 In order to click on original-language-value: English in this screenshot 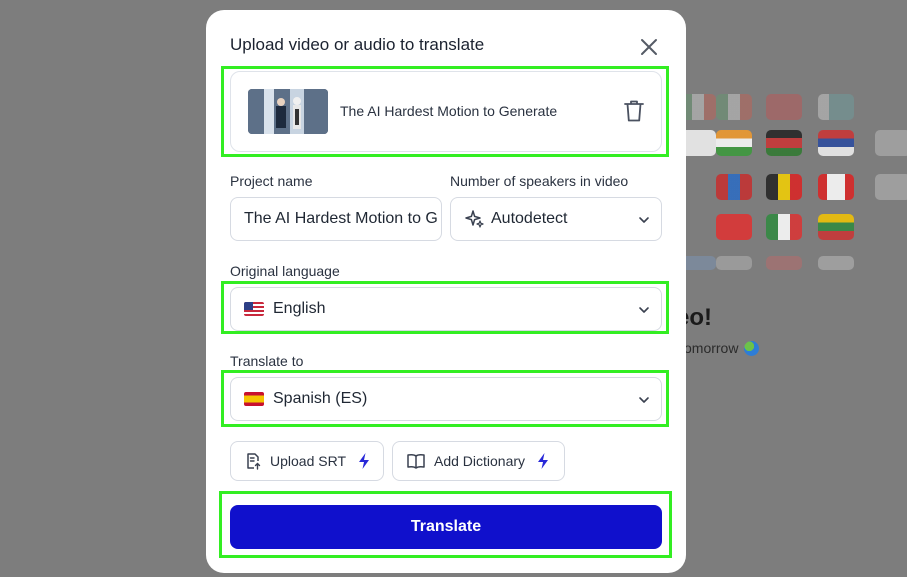, I will do `click(299, 308)`.